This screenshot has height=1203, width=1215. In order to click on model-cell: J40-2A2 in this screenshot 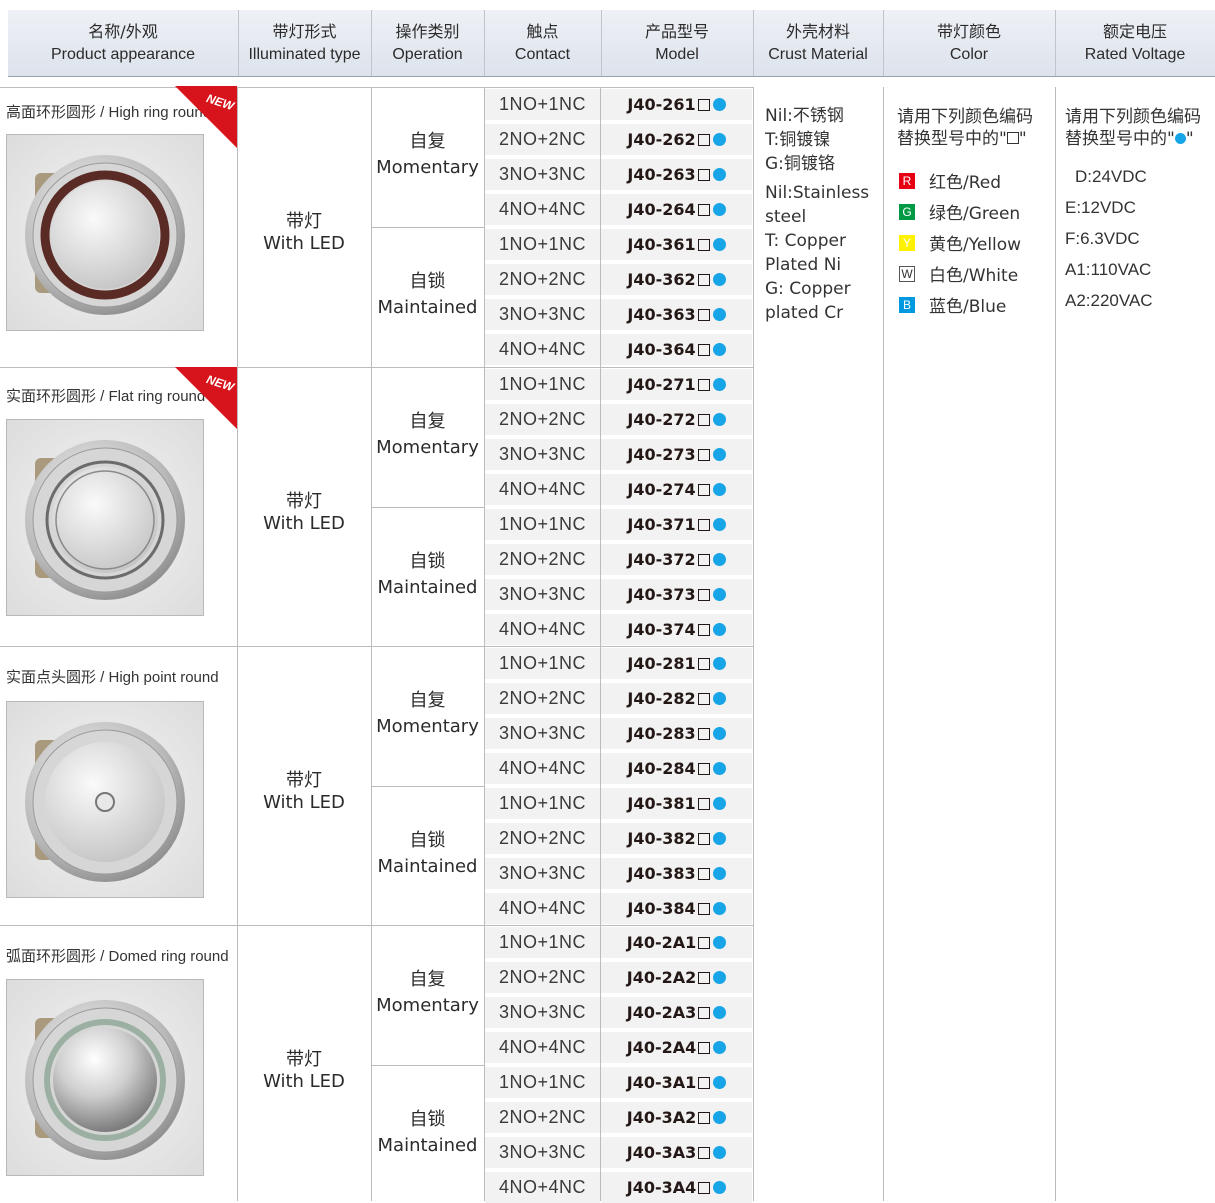, I will do `click(676, 977)`.